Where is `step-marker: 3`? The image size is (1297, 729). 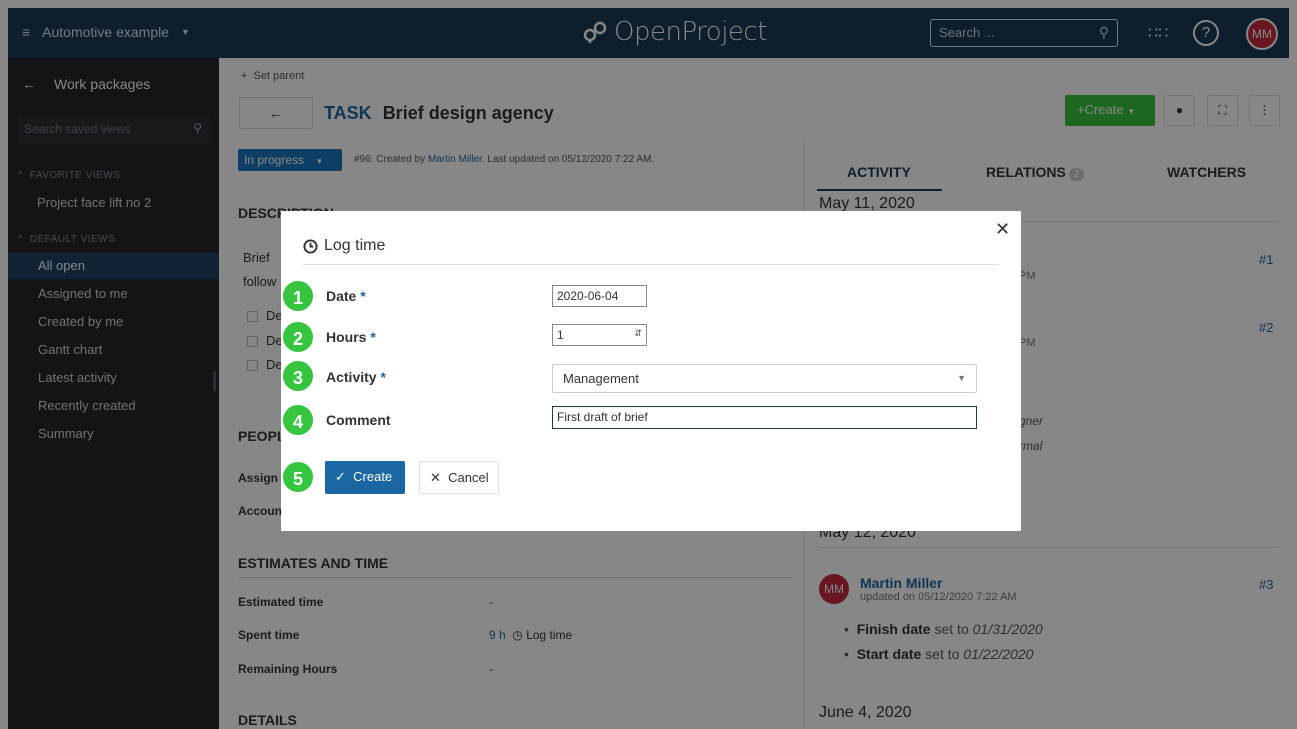 step-marker: 3 is located at coordinates (298, 376).